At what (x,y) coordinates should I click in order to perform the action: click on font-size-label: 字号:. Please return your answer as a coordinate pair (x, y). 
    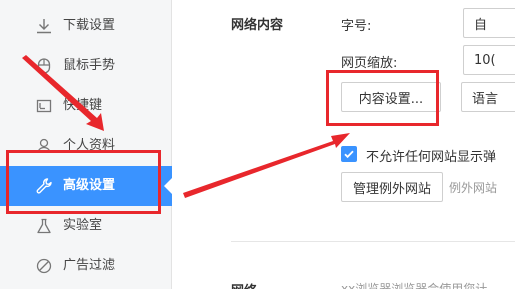
    Looking at the image, I should click on (356, 26).